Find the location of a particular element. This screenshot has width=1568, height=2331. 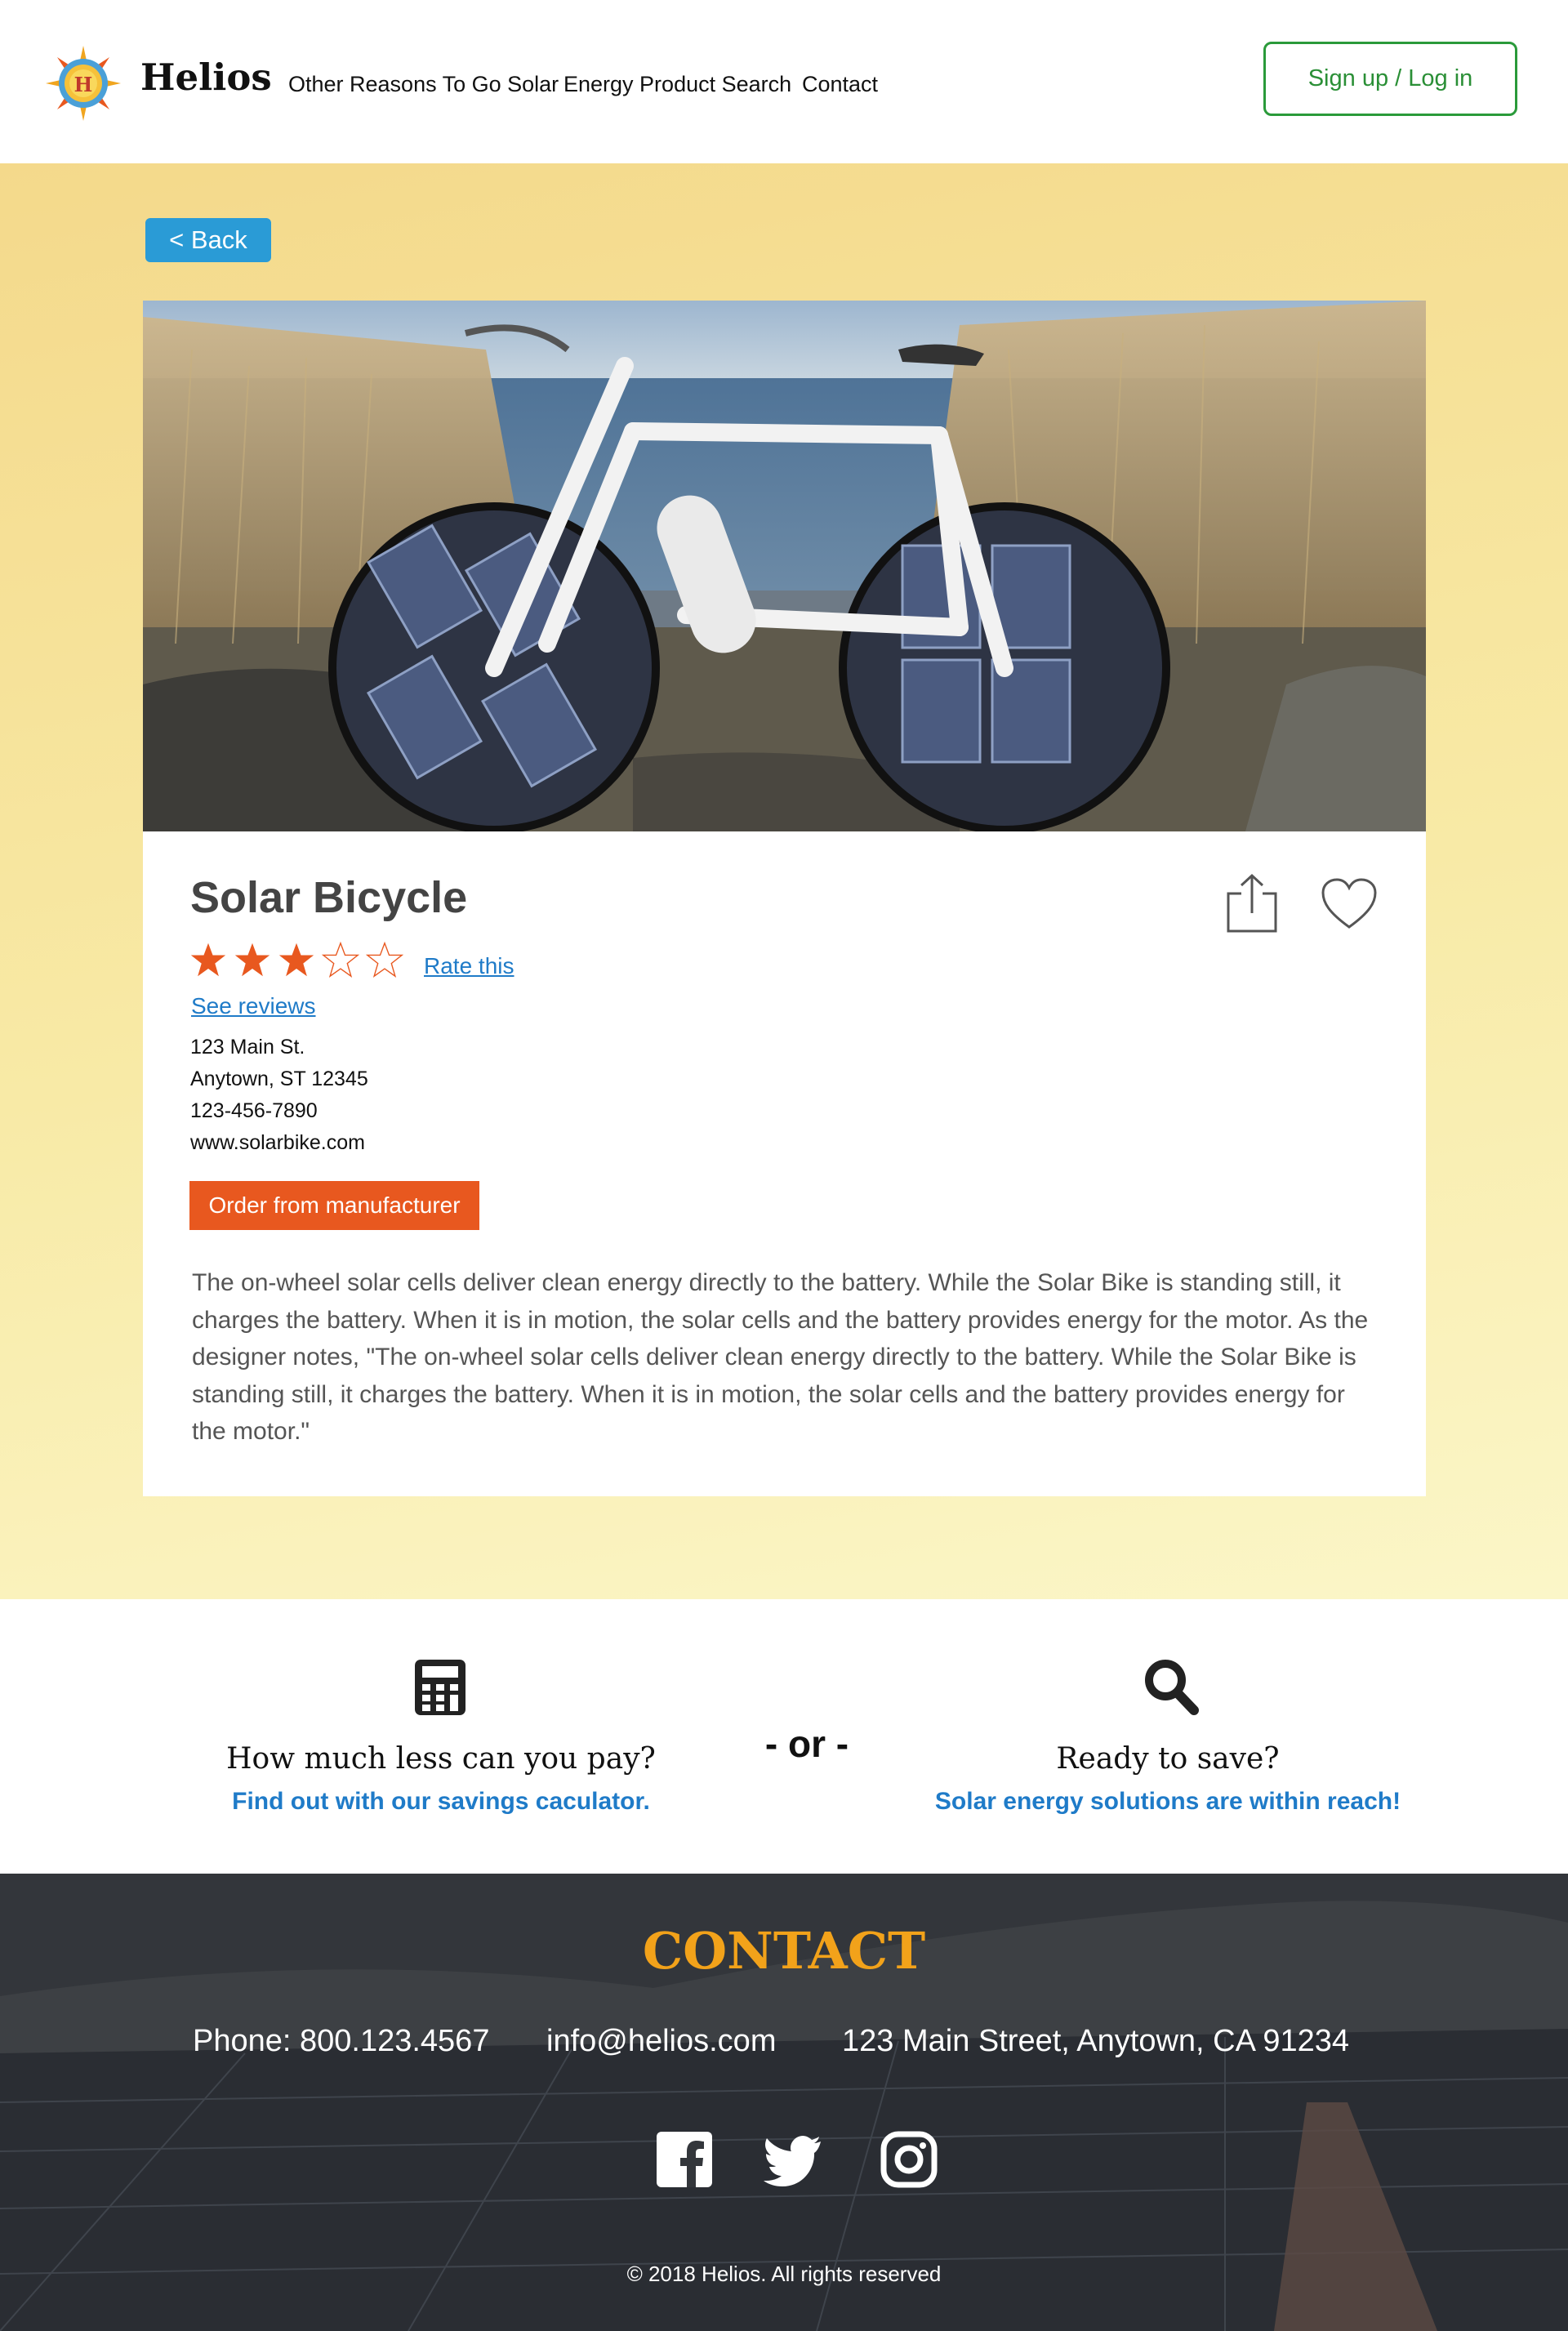

nav-energy-product-search: Energy Product Search is located at coordinates (677, 84).